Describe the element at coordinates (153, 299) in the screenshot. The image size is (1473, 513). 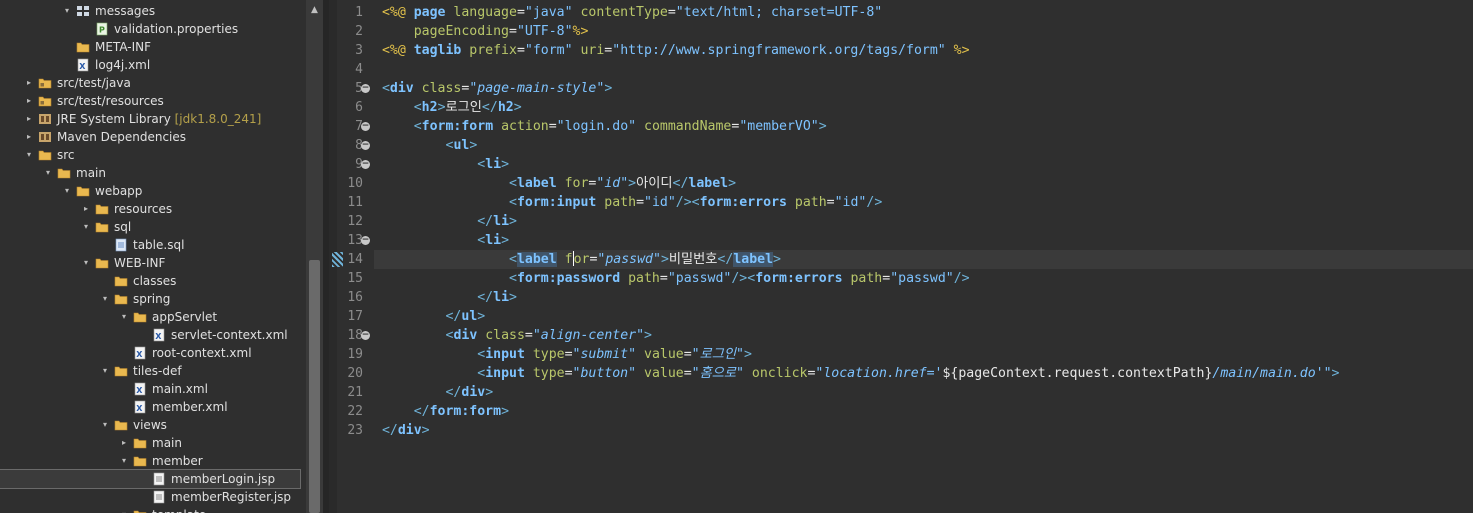
I see `tree-item: ▾ spring` at that location.